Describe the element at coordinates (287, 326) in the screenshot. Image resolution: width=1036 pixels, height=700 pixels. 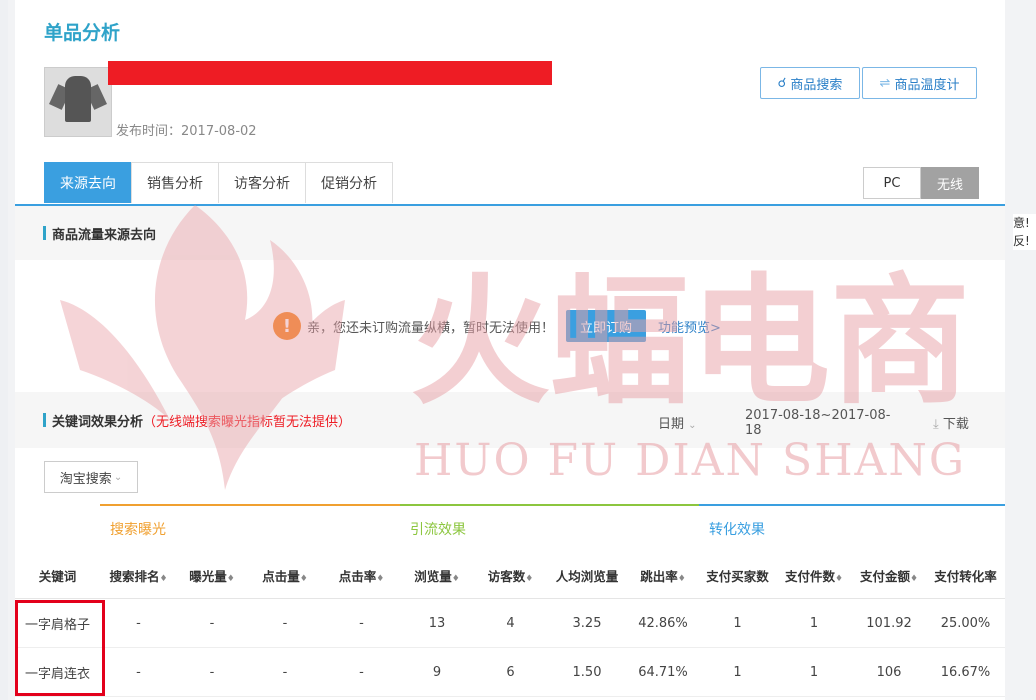
I see `warning-icon: !` at that location.